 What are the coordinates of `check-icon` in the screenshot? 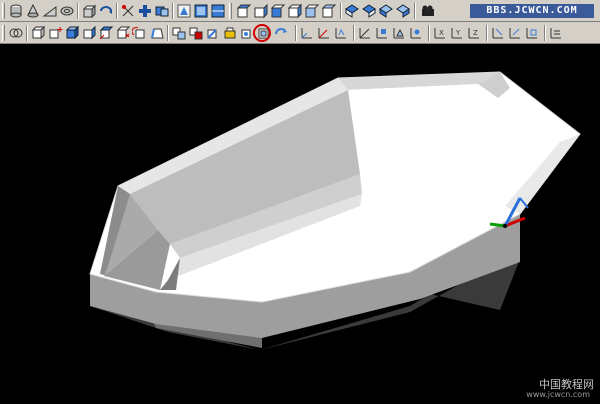 It's located at (324, 33).